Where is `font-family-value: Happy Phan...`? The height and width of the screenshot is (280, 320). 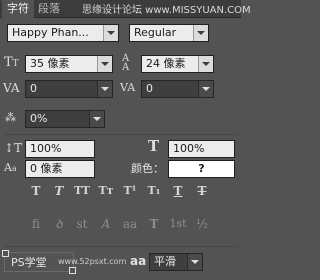 font-family-value: Happy Phan... is located at coordinates (50, 32).